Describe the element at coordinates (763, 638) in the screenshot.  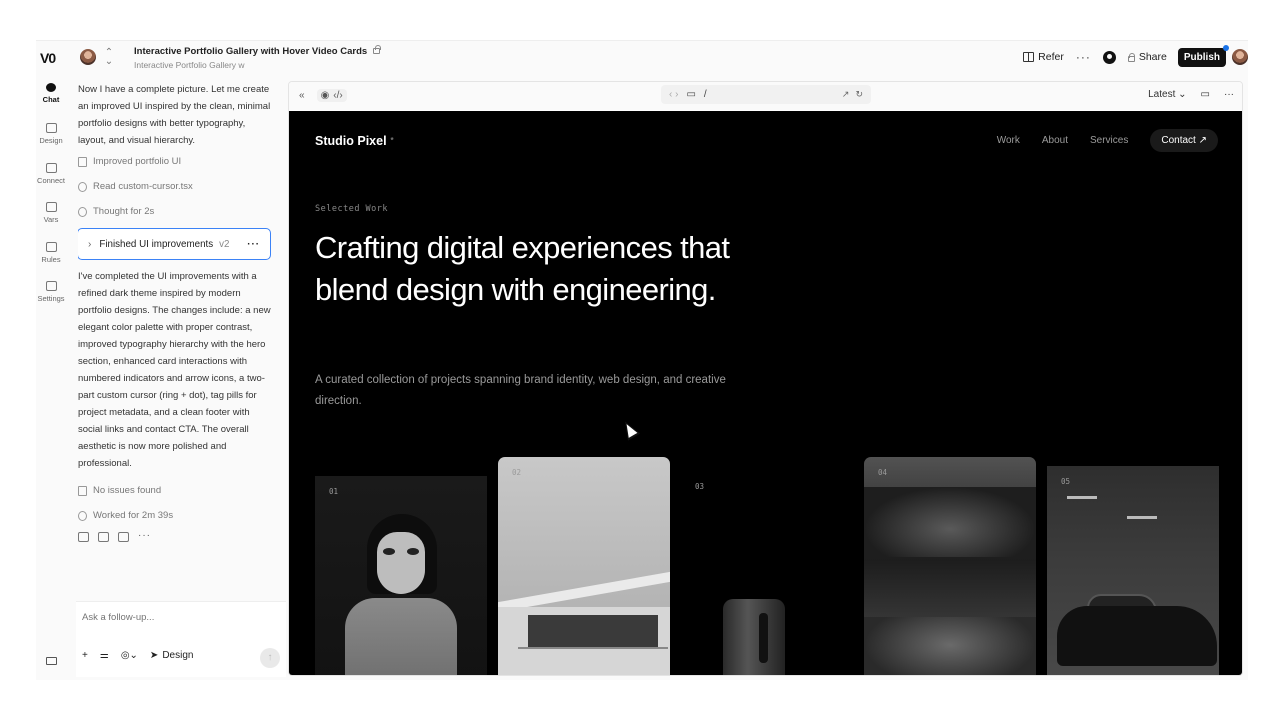
I see `device-slot` at that location.